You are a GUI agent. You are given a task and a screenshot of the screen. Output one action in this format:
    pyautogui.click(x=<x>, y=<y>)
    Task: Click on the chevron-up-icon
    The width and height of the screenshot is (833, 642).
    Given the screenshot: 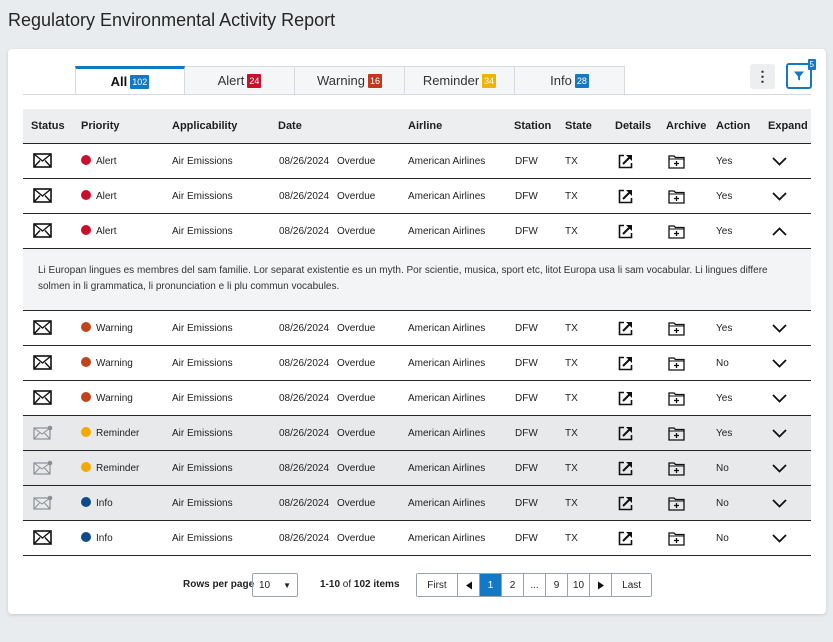 What is the action you would take?
    pyautogui.click(x=779, y=231)
    